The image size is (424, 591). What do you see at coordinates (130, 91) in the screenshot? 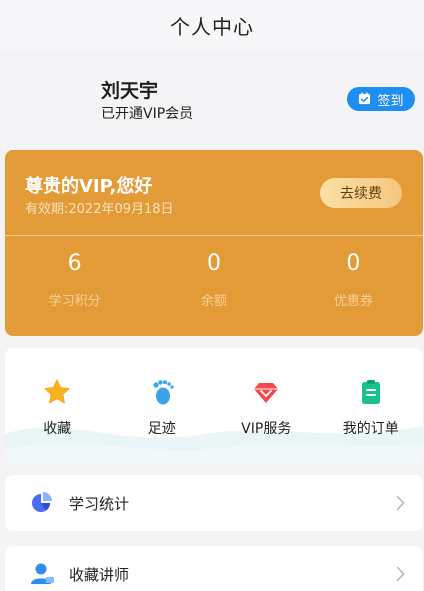
I see `user-name: 刘天宇` at bounding box center [130, 91].